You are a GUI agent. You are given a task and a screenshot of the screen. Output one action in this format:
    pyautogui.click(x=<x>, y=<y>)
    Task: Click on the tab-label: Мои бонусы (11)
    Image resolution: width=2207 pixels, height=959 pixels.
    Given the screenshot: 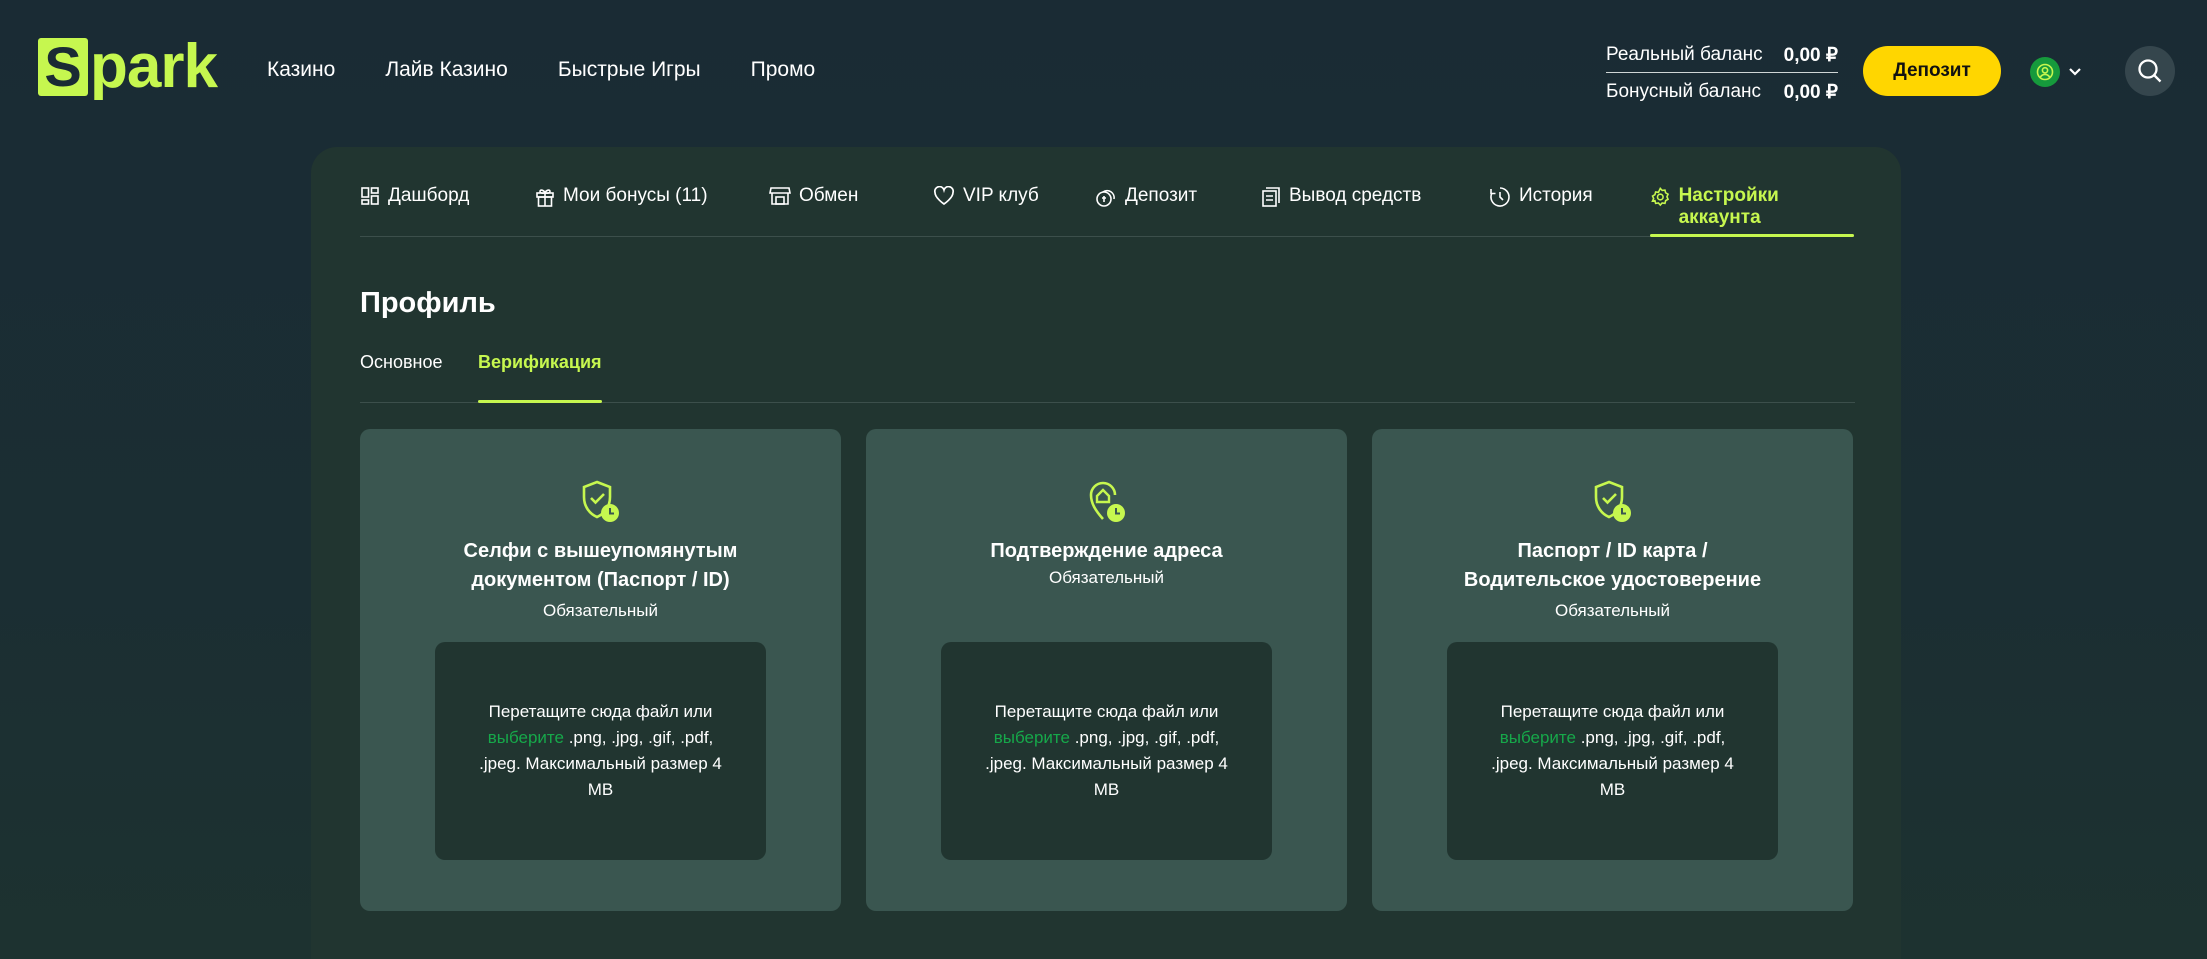 What is the action you would take?
    pyautogui.click(x=635, y=195)
    